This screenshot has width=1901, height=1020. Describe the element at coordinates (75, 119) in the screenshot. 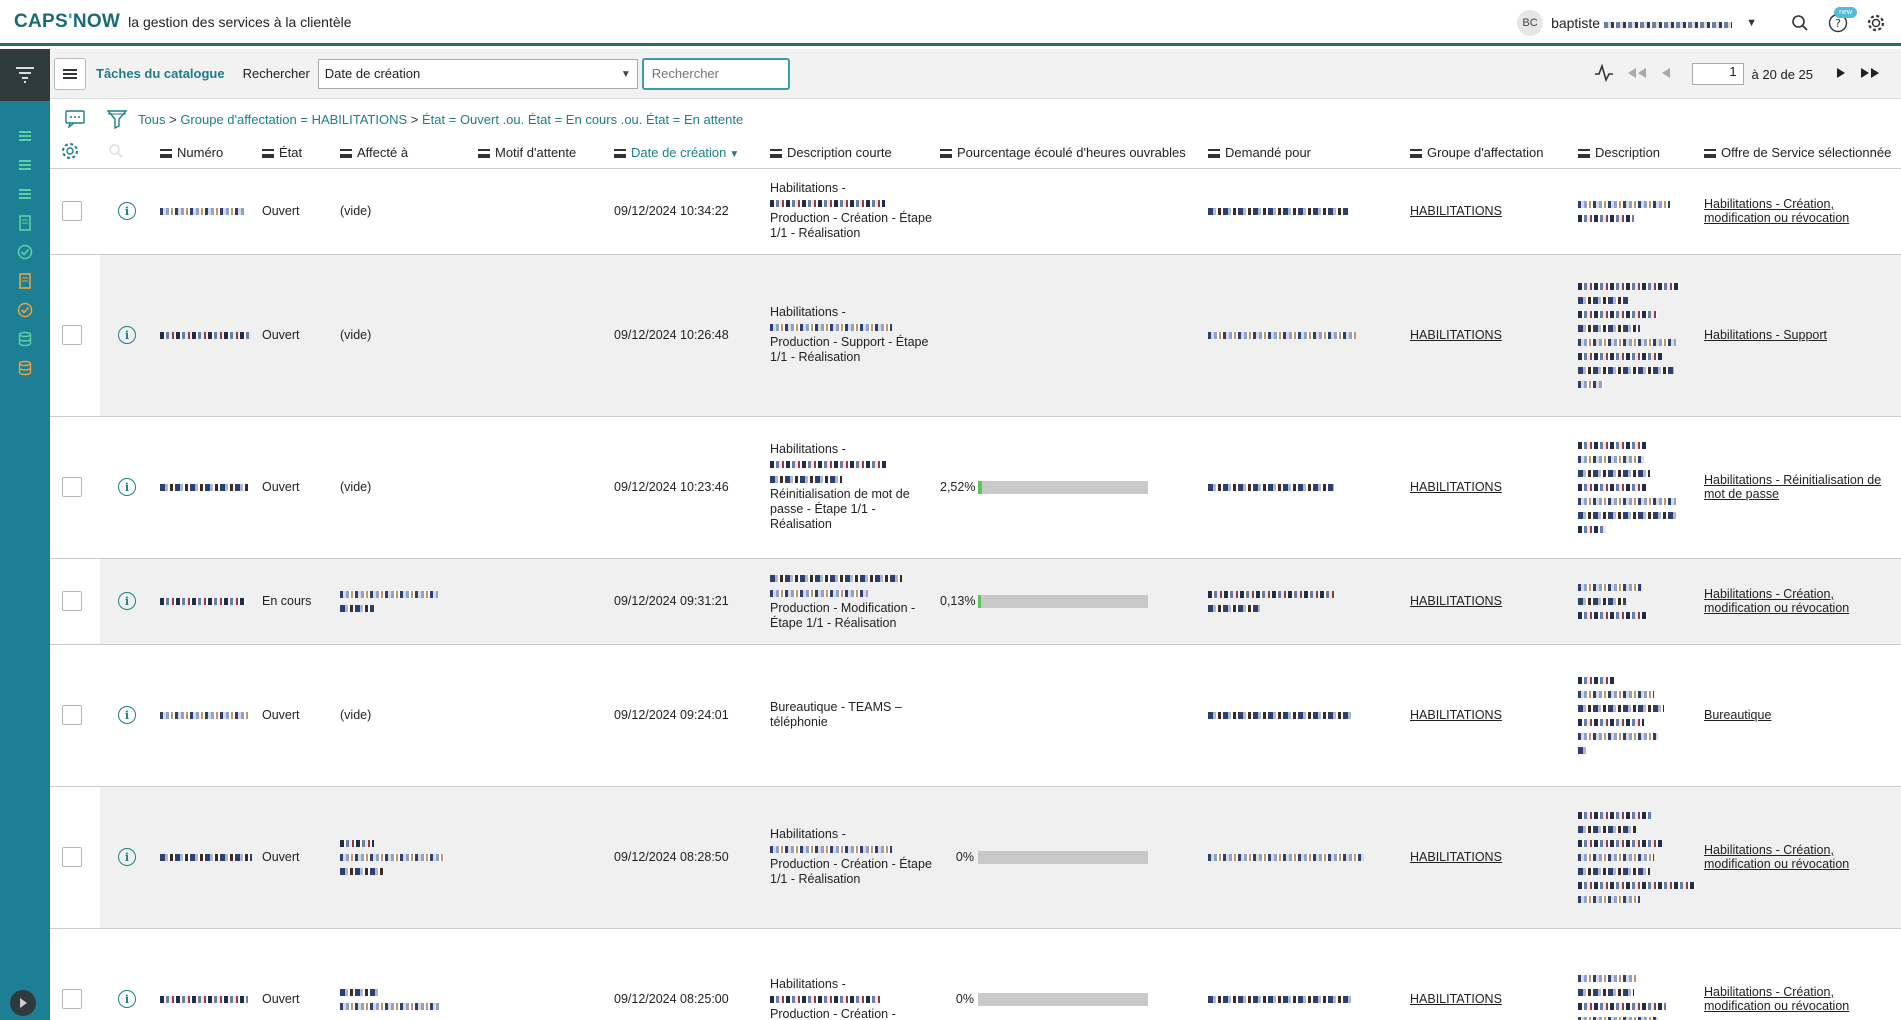

I see `chat-icon` at that location.